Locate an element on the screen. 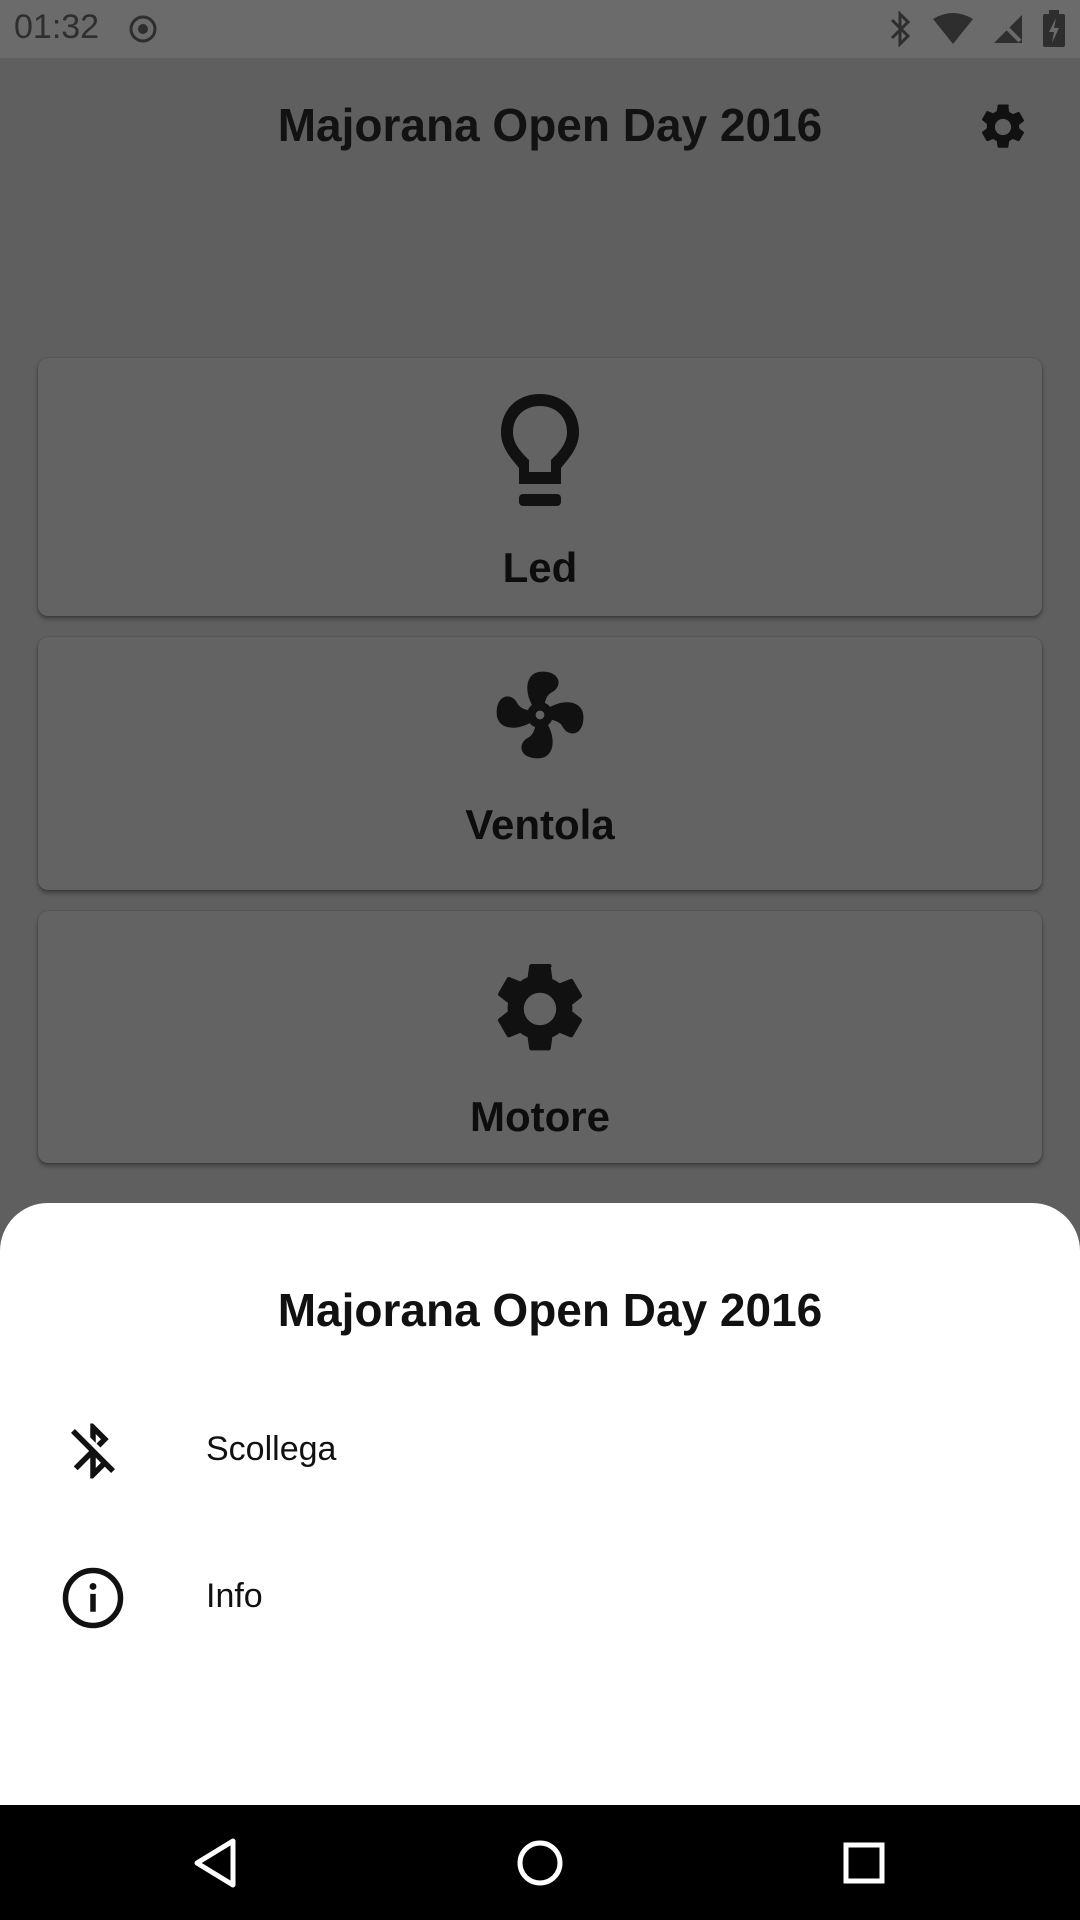 The height and width of the screenshot is (1920, 1080). no-sim-icon is located at coordinates (1008, 29).